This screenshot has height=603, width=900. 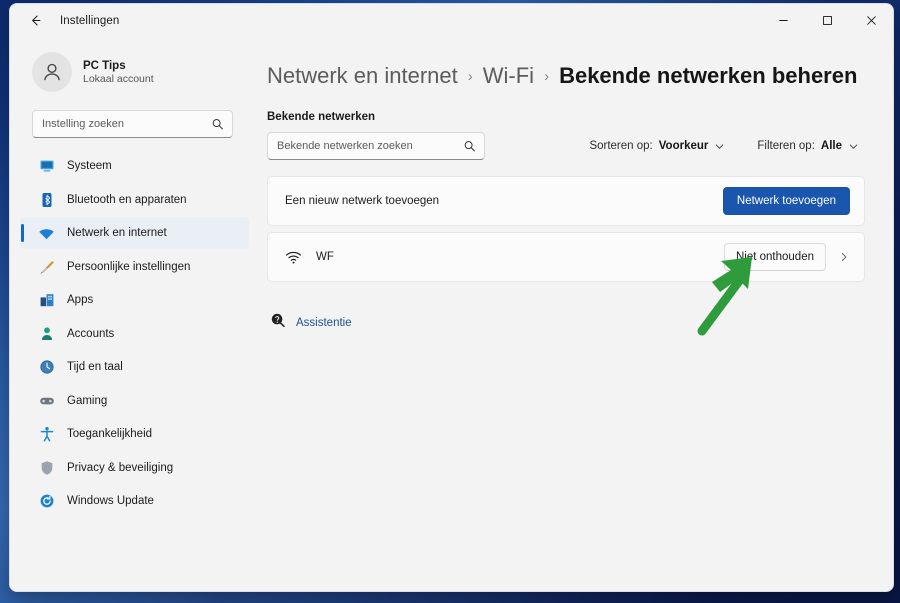 I want to click on profile-account-type: Lokaal account, so click(x=118, y=78).